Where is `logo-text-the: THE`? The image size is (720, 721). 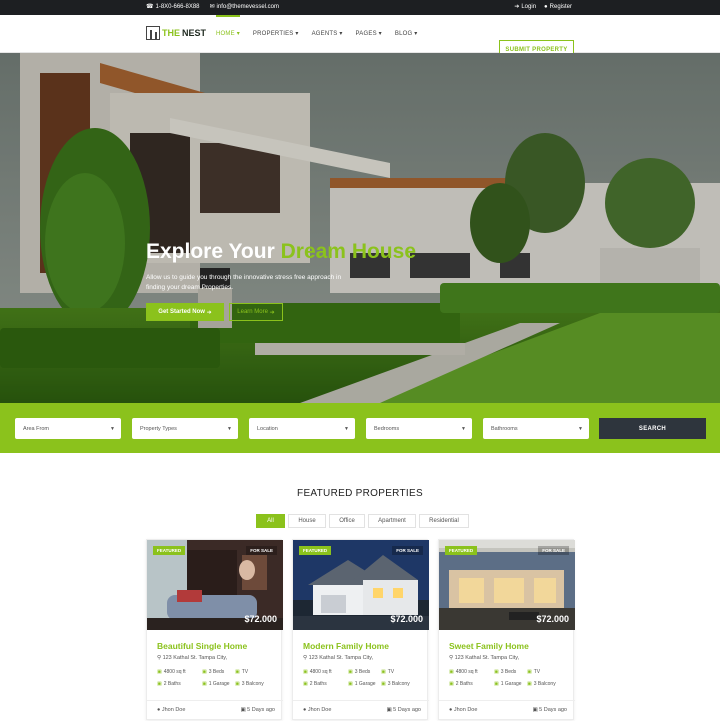
logo-text-the: THE is located at coordinates (171, 33).